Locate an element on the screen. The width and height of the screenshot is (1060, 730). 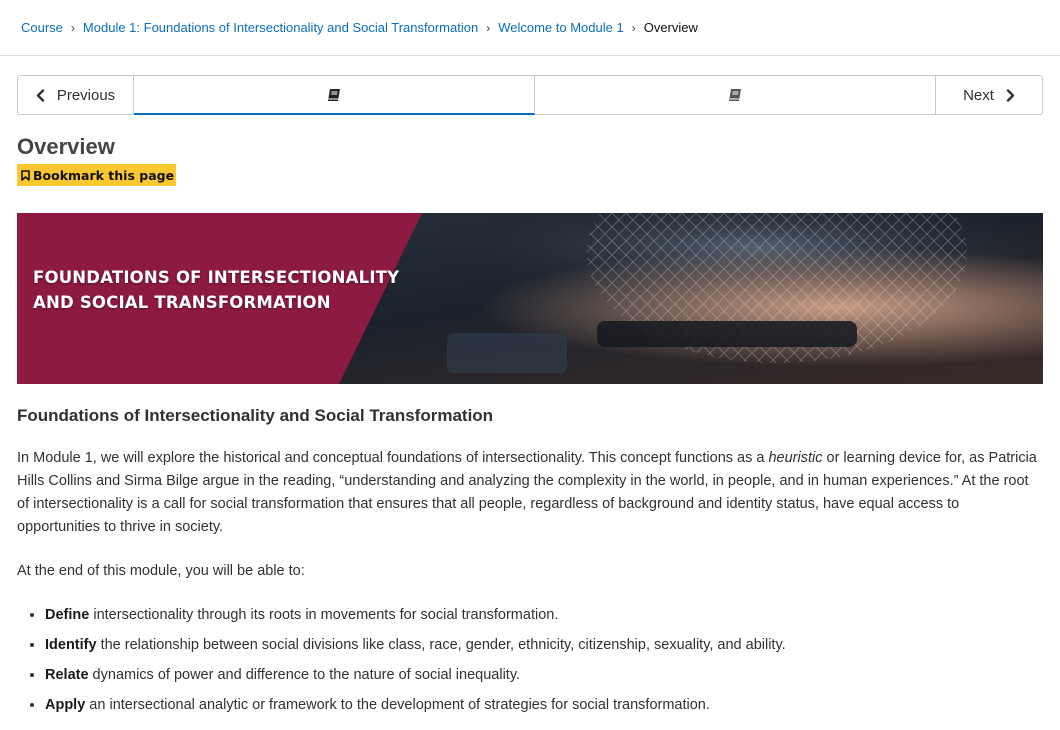
next-button: Next is located at coordinates (989, 95).